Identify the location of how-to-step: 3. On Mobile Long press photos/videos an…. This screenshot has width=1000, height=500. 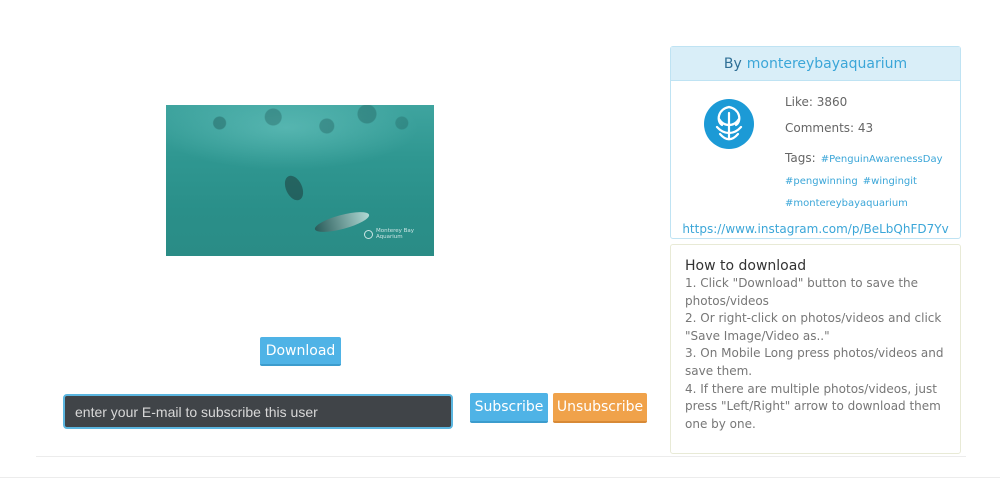
(814, 362).